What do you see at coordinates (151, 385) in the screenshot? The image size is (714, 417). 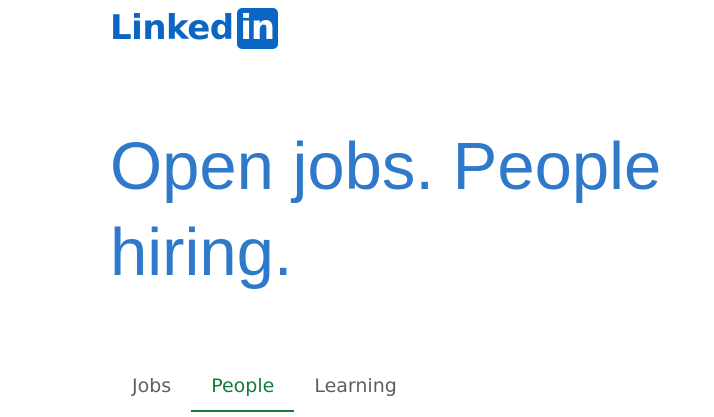 I see `tab-jobs: Jobs` at bounding box center [151, 385].